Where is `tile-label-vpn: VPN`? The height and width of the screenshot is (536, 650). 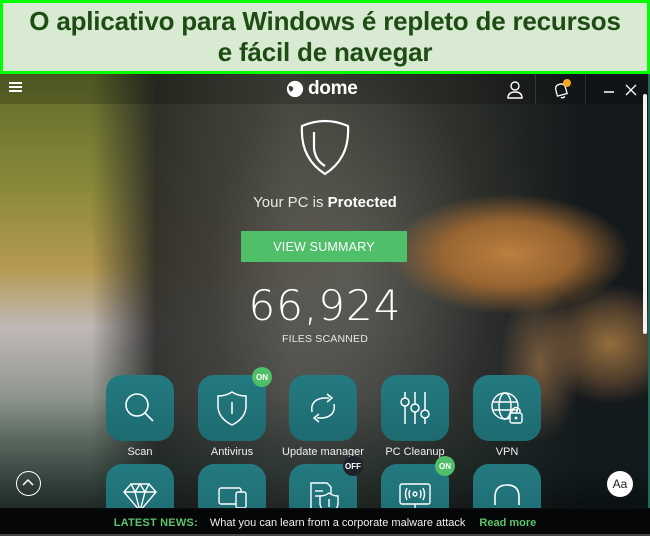 tile-label-vpn: VPN is located at coordinates (507, 452).